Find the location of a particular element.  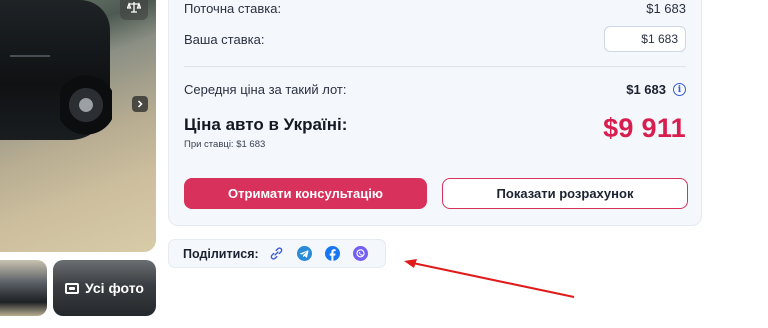

your-bid-row: Ваша ставка: $1 683 is located at coordinates (435, 39).